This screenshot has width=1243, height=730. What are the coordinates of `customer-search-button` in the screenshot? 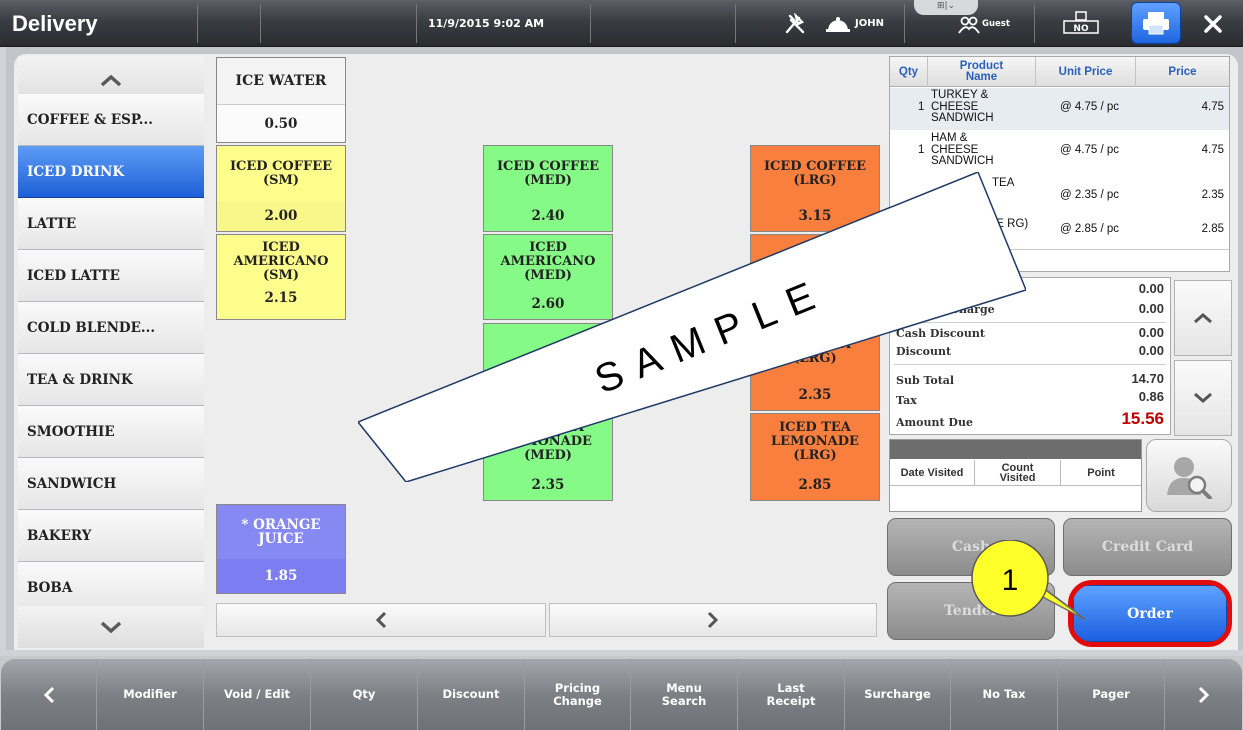 It's located at (1189, 475).